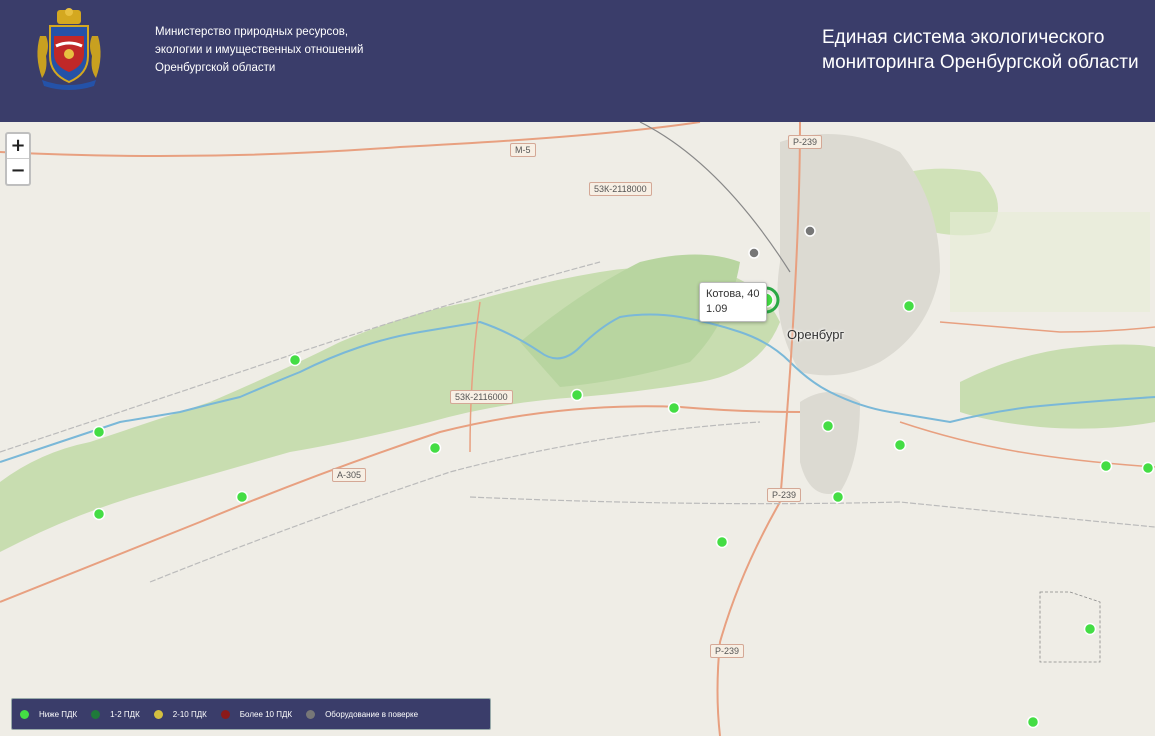  What do you see at coordinates (620, 189) in the screenshot?
I see `road-label-53k-2118000: 53К-2118000` at bounding box center [620, 189].